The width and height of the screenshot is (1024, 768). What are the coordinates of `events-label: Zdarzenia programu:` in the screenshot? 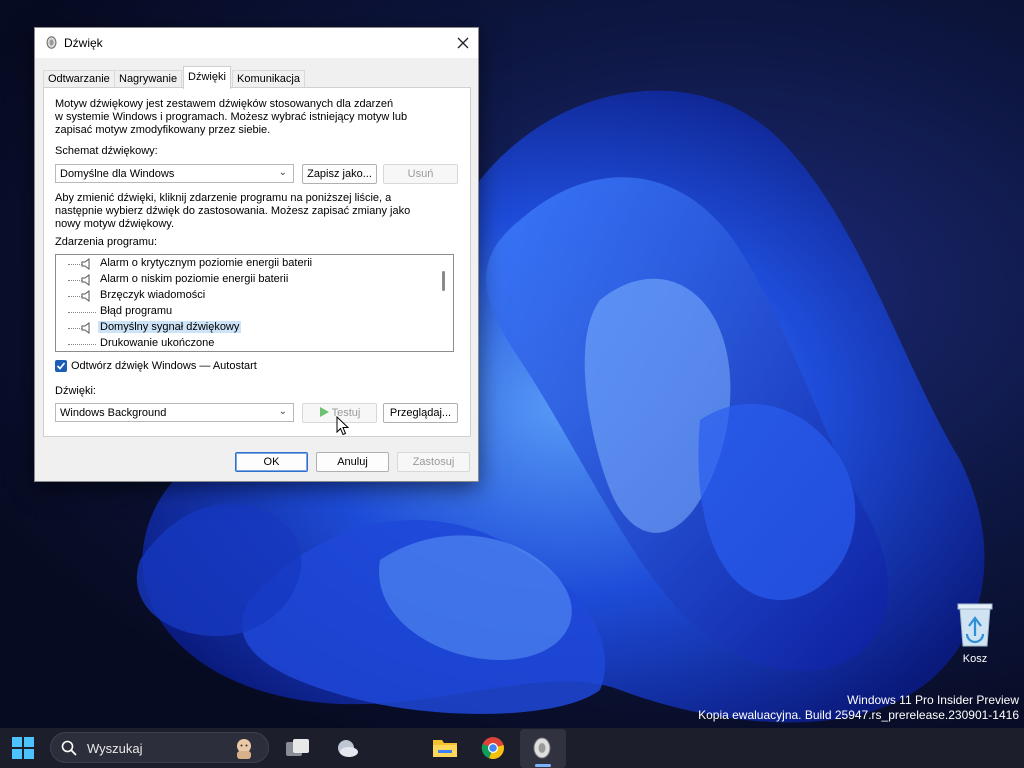 It's located at (106, 242).